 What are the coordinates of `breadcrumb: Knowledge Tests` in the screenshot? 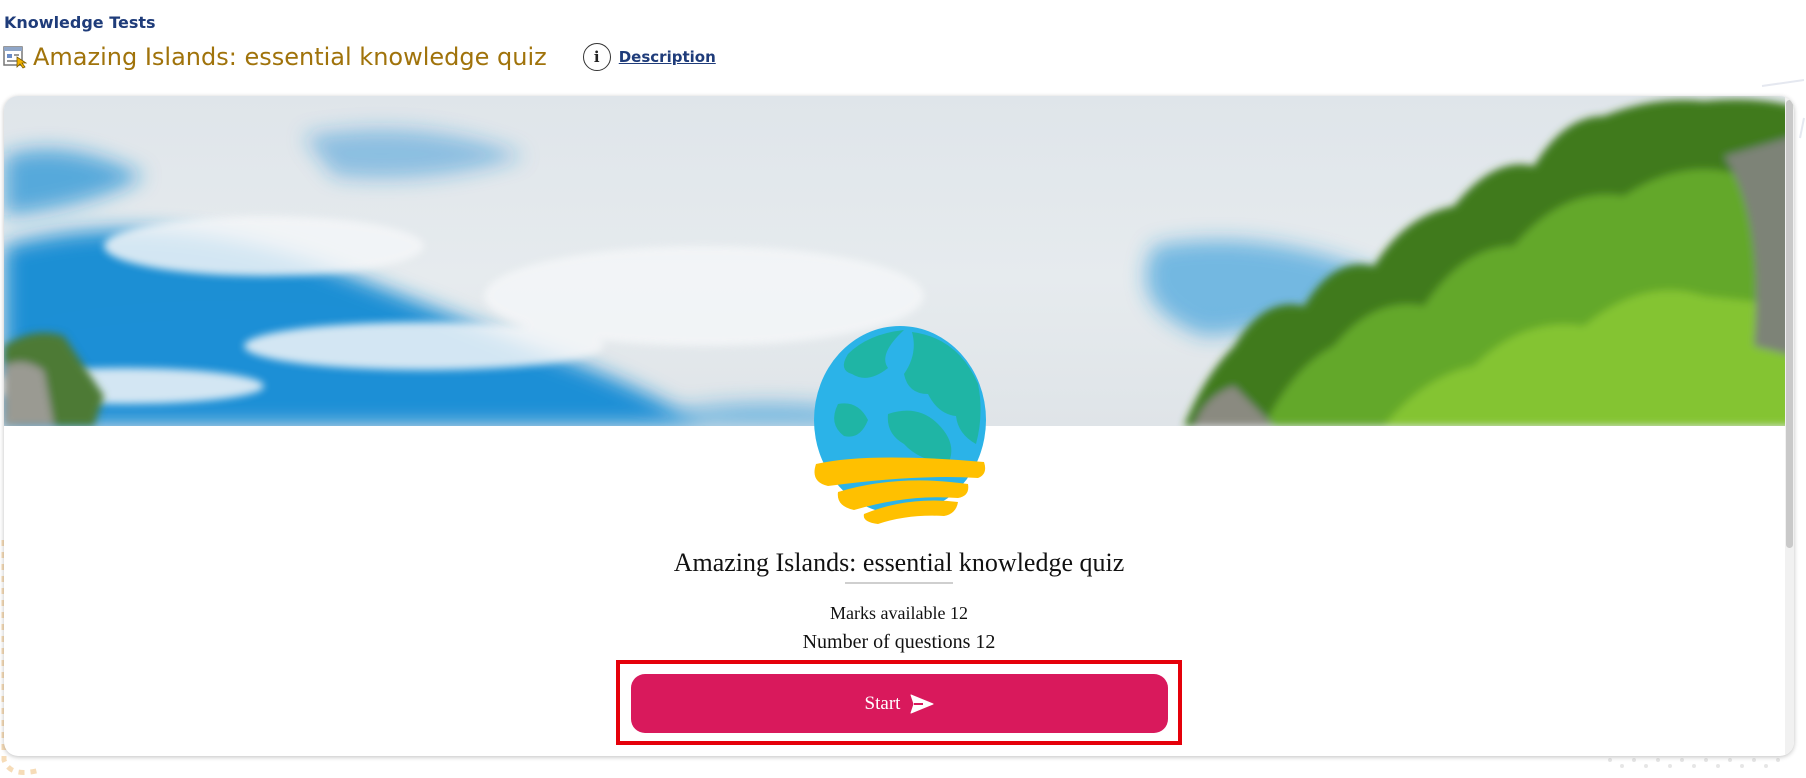 It's located at (80, 22).